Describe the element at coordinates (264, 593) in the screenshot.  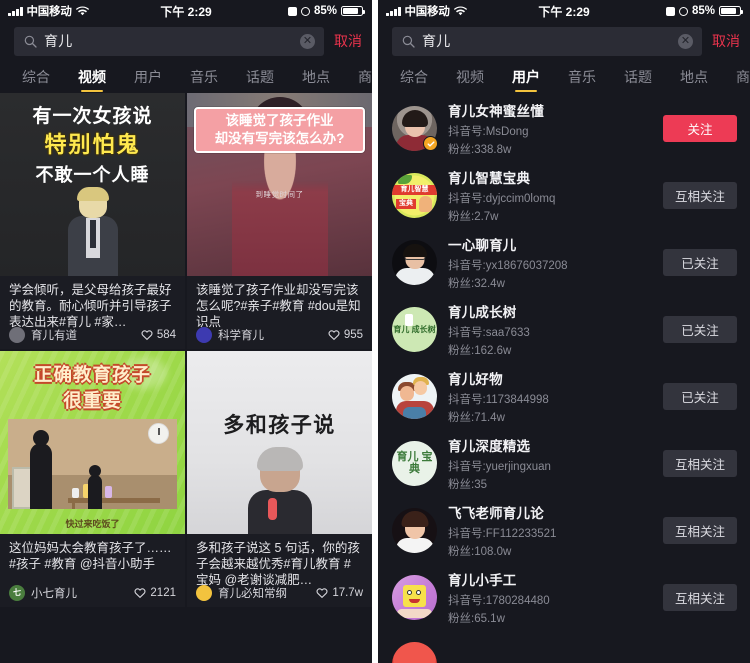
I see `video-author-name: 育儿必知常纲` at that location.